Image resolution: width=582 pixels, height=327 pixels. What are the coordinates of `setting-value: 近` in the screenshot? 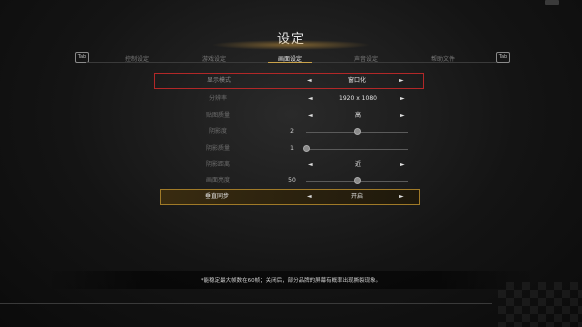 It's located at (357, 164).